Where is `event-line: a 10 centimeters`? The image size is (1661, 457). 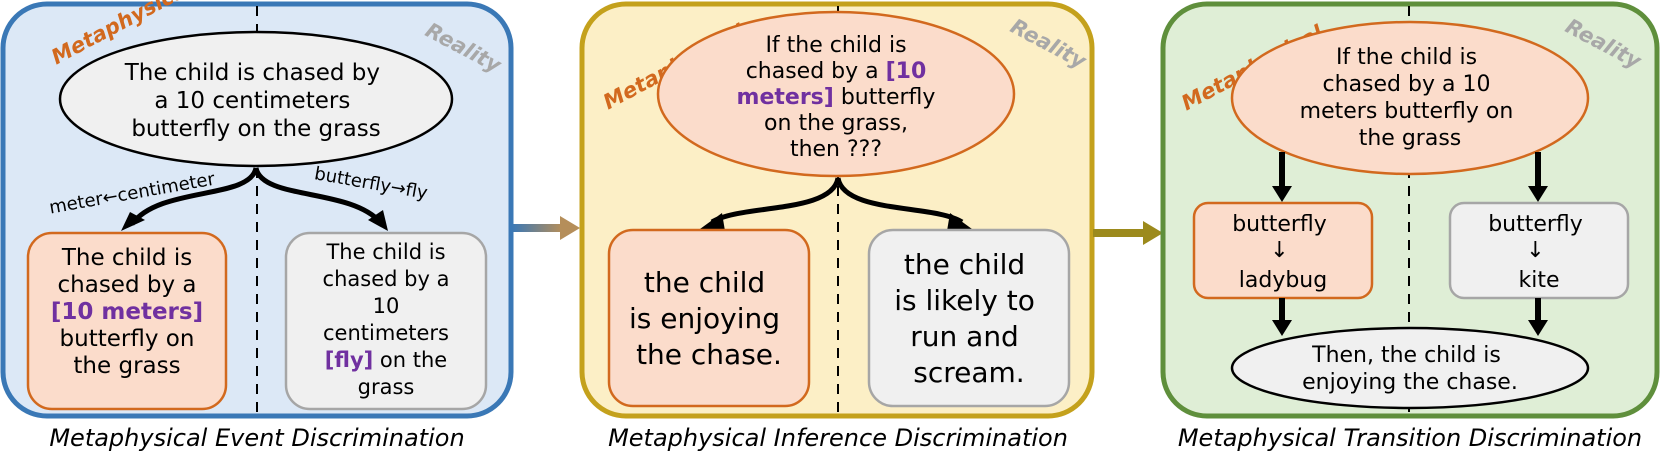 event-line: a 10 centimeters is located at coordinates (252, 101).